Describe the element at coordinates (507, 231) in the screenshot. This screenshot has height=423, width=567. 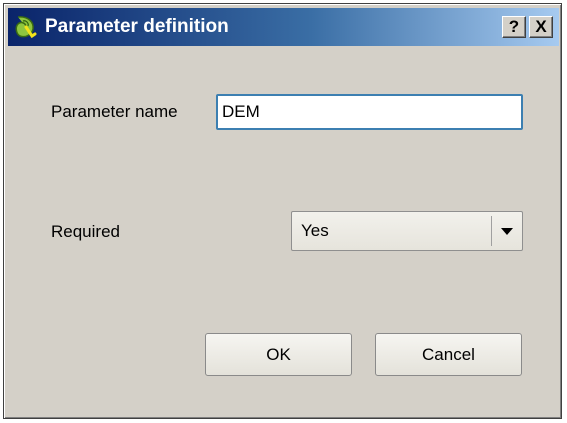
I see `chevron-down-icon` at that location.